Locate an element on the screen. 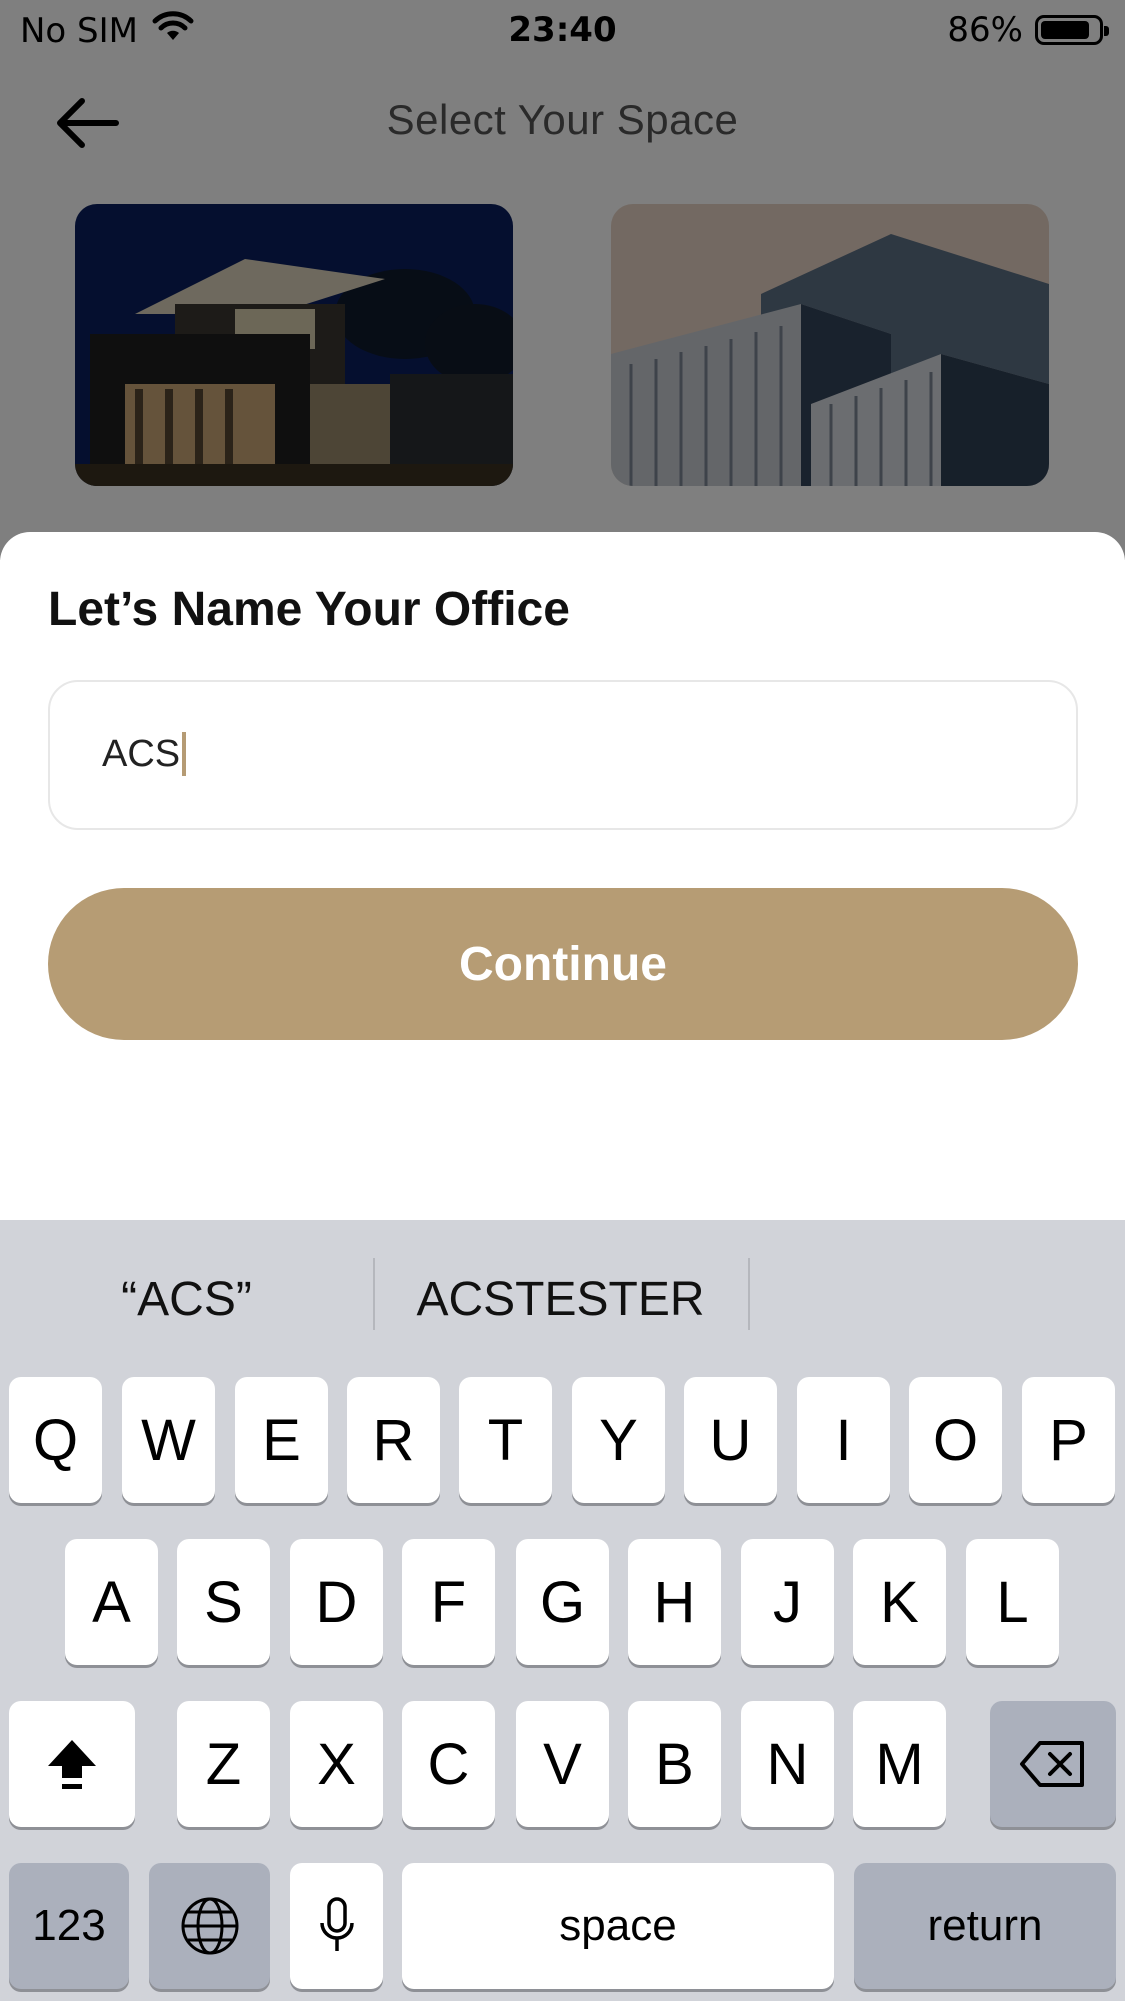 This screenshot has height=2001, width=1125. key-k: K is located at coordinates (899, 1602).